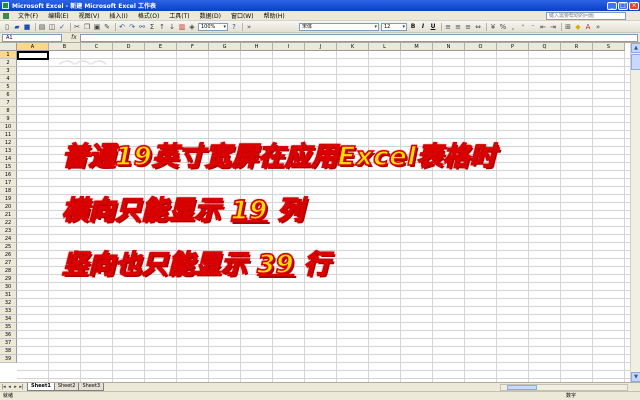  What do you see at coordinates (553, 27) in the screenshot?
I see `increase-indent-icon: ⇥` at bounding box center [553, 27].